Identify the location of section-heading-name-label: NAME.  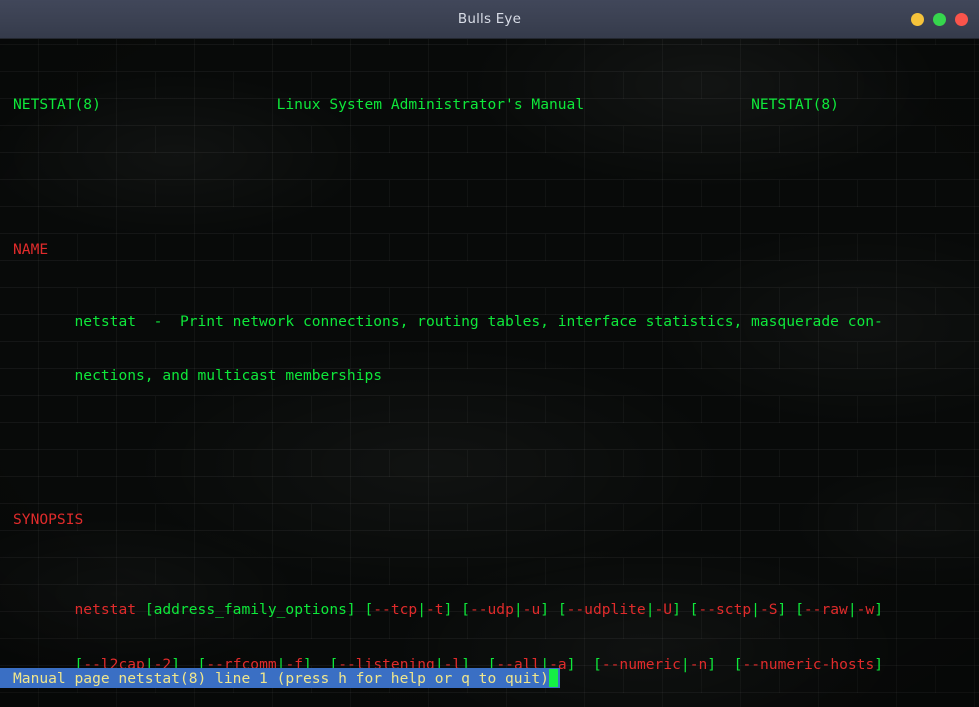
(31, 249).